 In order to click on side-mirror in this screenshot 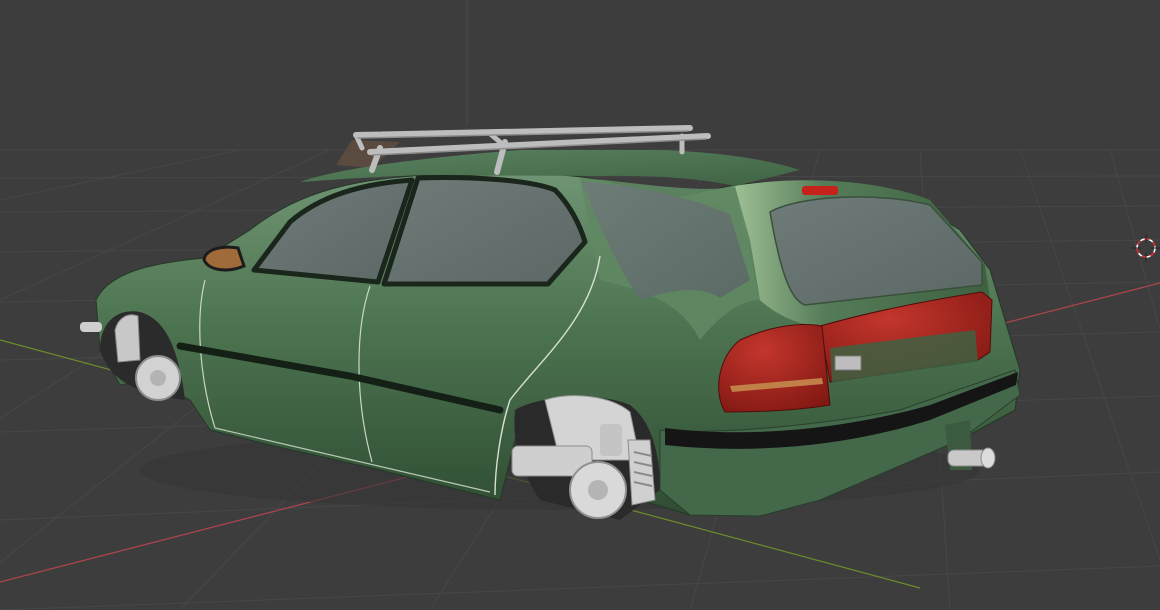, I will do `click(224, 258)`.